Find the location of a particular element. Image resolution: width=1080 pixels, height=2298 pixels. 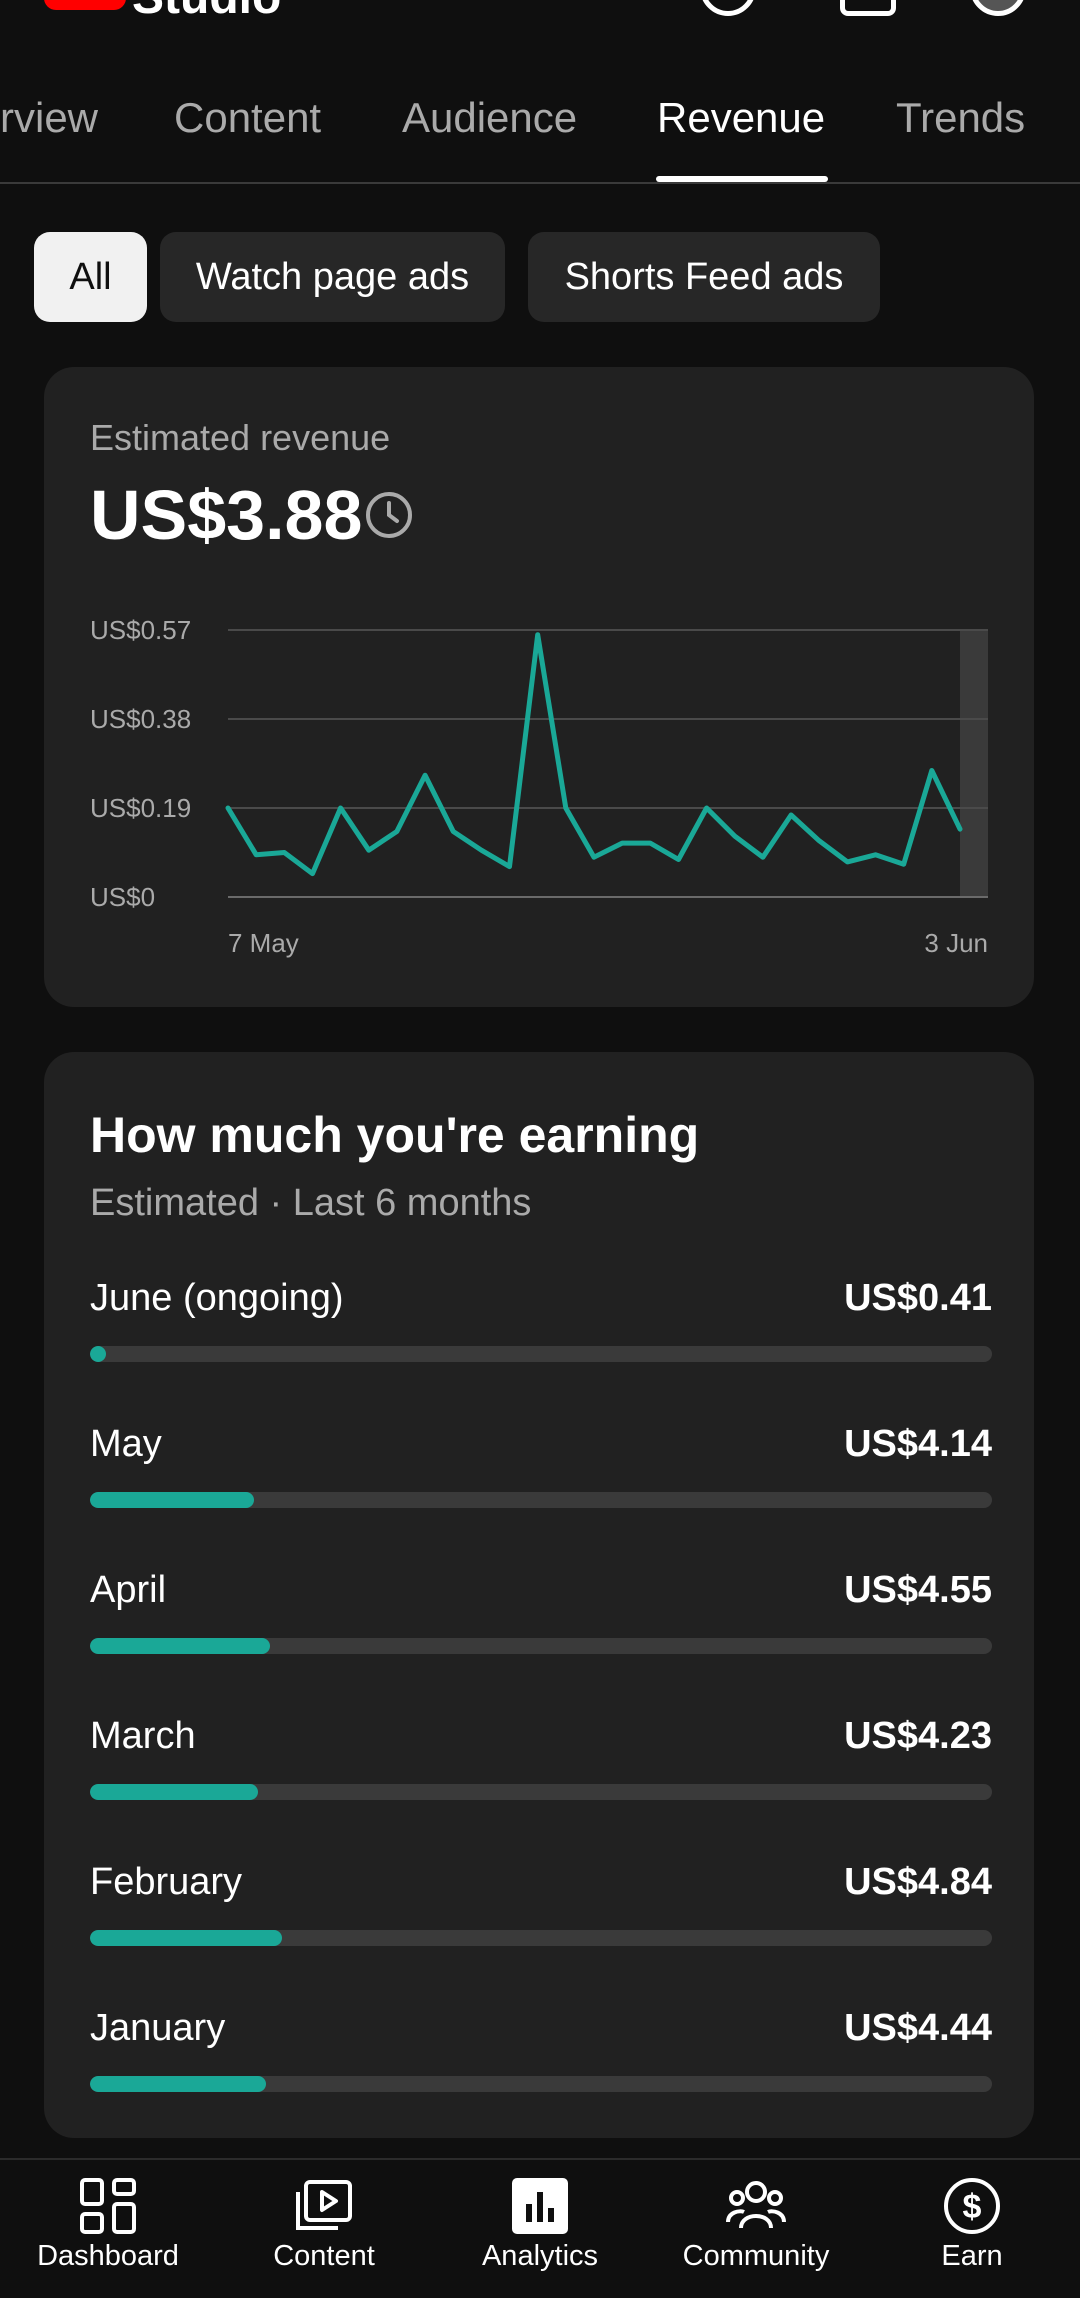

avatar is located at coordinates (998, 8).